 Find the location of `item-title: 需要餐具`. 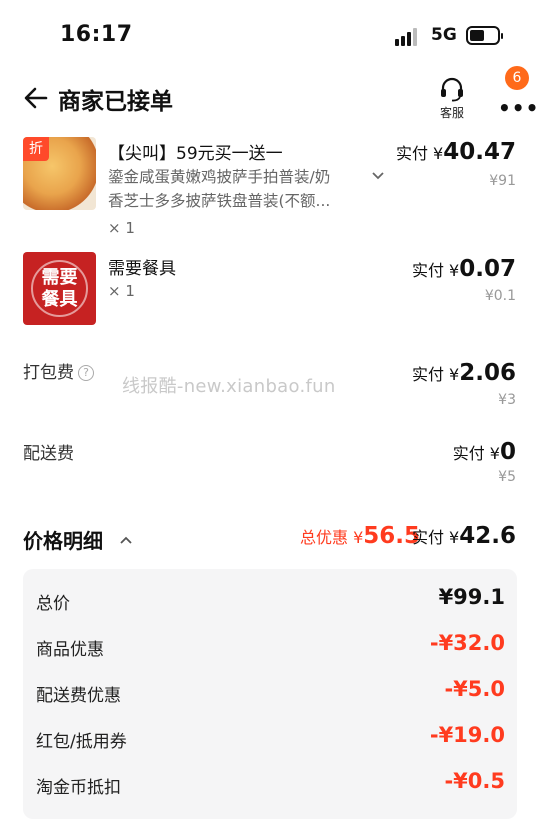

item-title: 需要餐具 is located at coordinates (142, 269).